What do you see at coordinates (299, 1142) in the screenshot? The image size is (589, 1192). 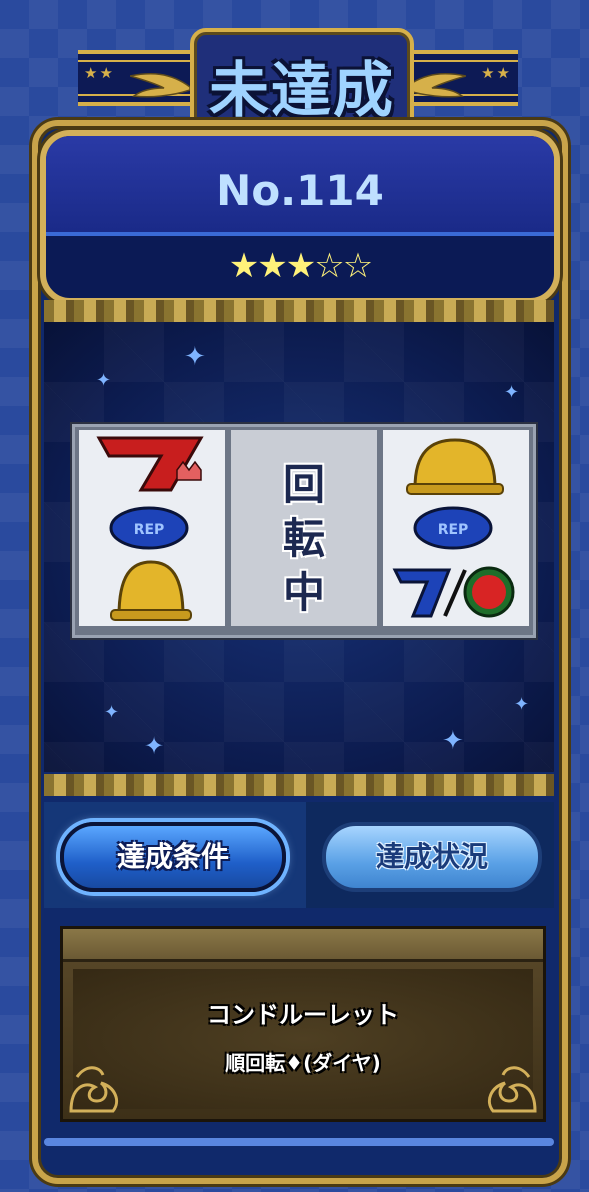 I see `footer-bar` at bounding box center [299, 1142].